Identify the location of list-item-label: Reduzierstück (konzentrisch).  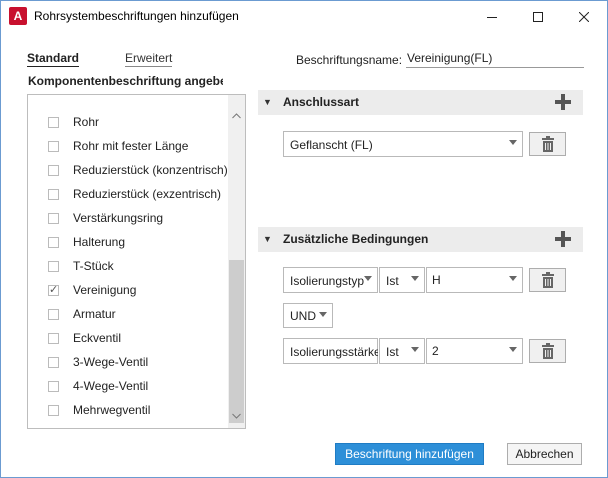
(150, 170).